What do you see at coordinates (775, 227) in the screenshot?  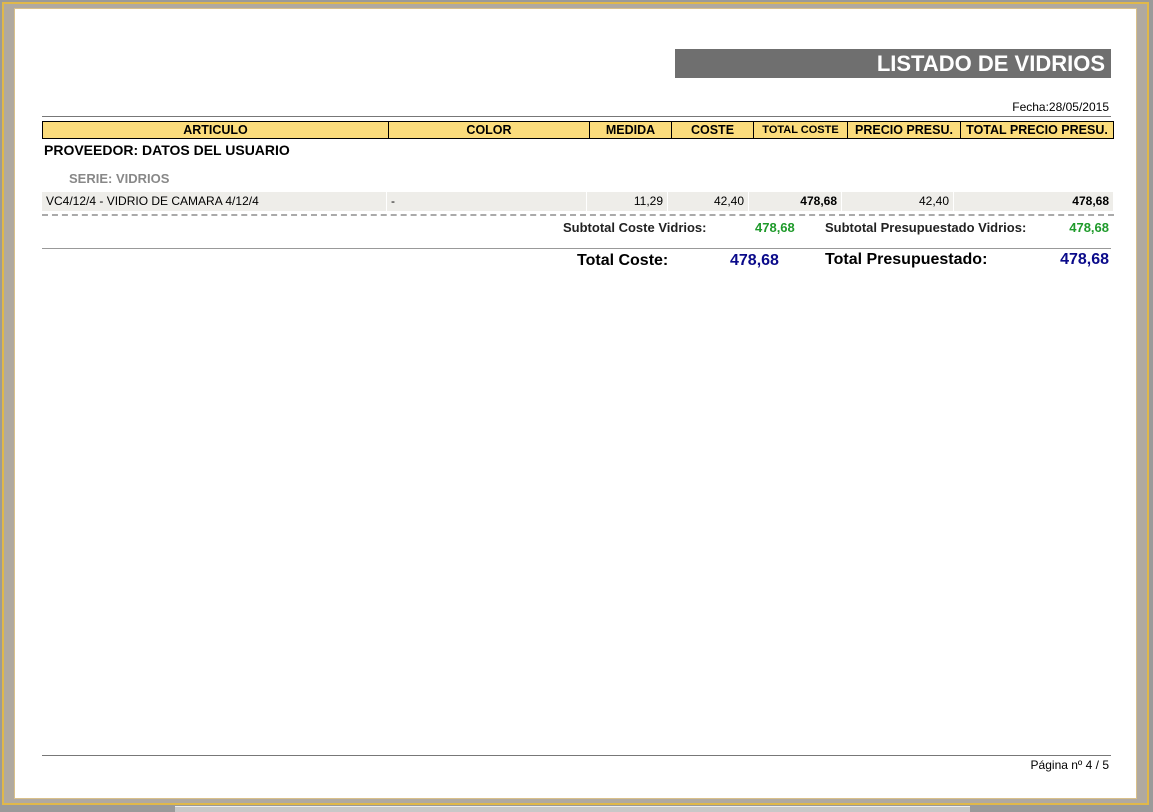 I see `subtotal-coste-value: 478,68` at bounding box center [775, 227].